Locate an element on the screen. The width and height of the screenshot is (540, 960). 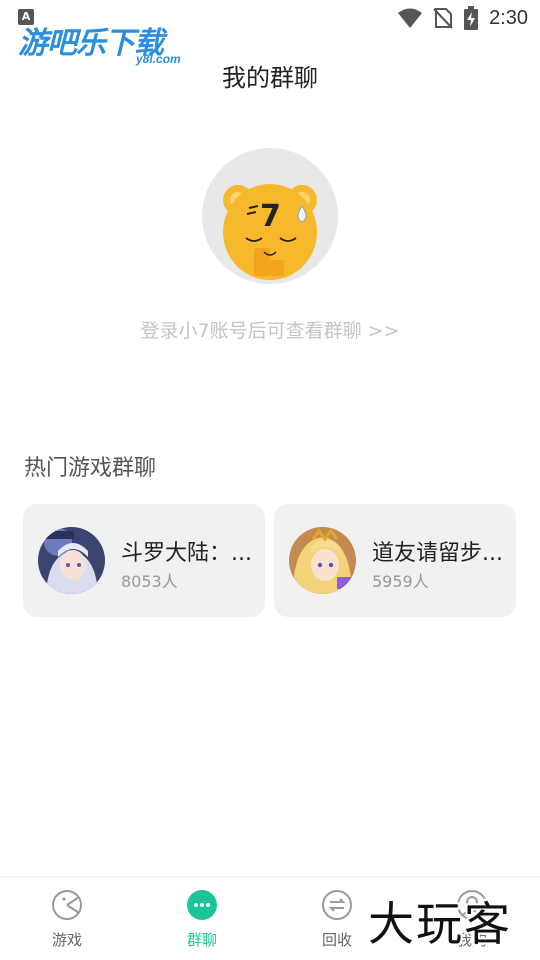
blonde-heroine-avatar is located at coordinates (322, 560).